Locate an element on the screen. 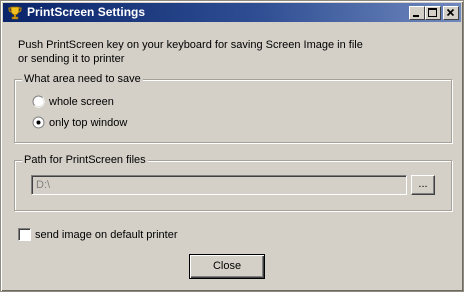  radio-only-top-window-label: only top window is located at coordinates (88, 123).